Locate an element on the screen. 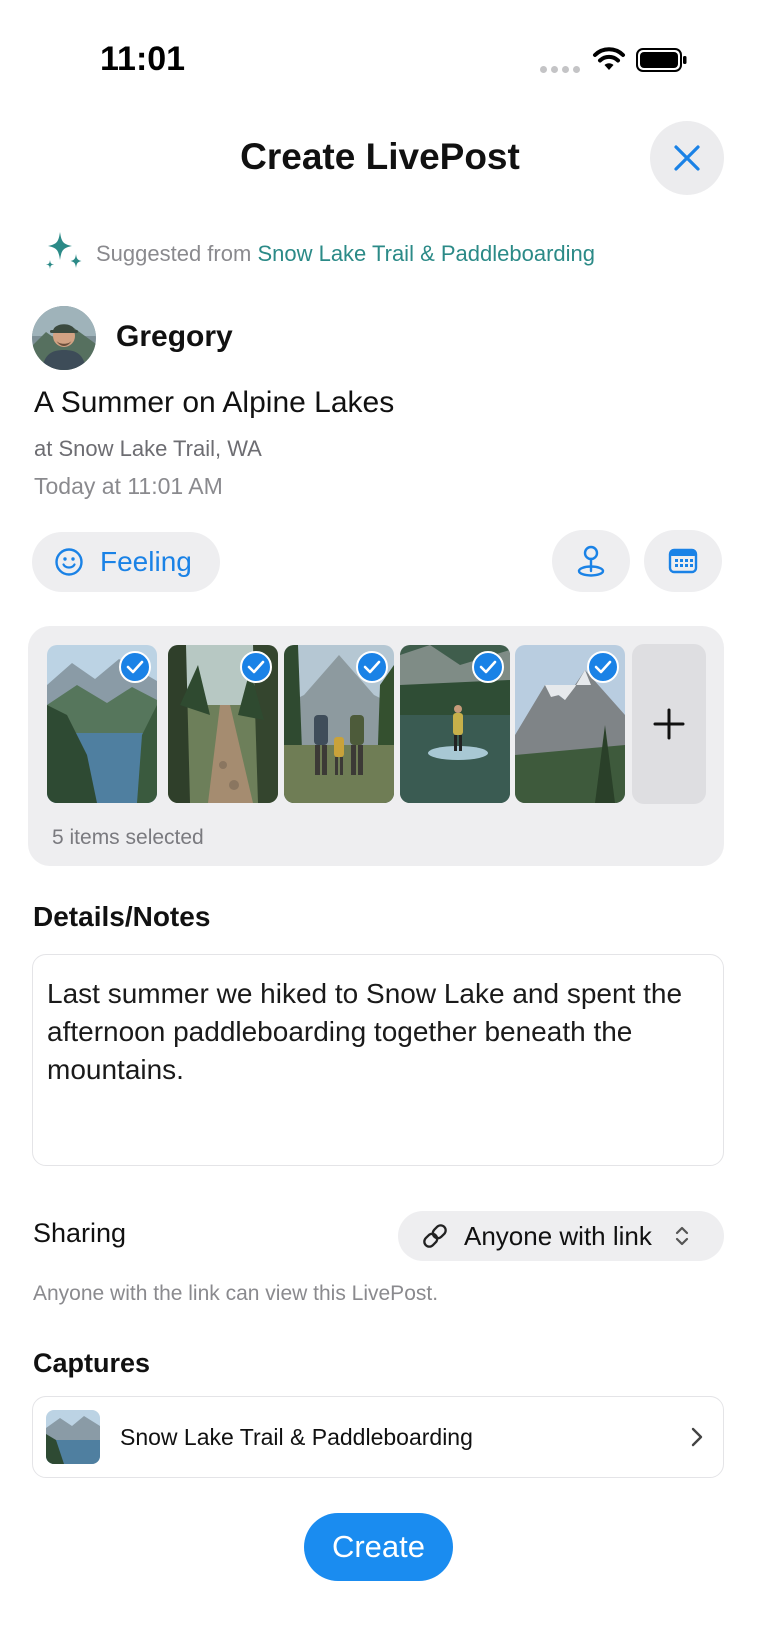  photo-thumbnail-family-hike is located at coordinates (339, 724).